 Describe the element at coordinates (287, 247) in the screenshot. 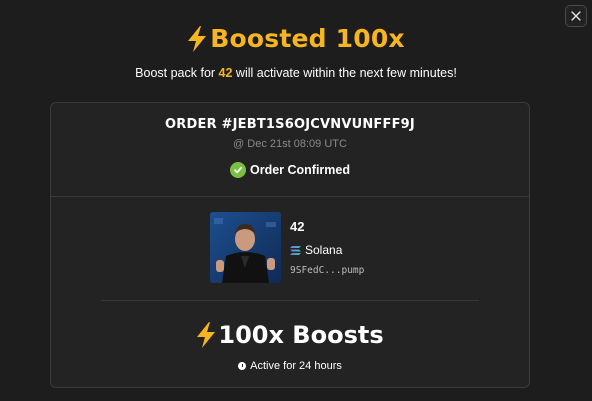

I see `token-summary: 42 Solana 9SFedC...pump` at that location.